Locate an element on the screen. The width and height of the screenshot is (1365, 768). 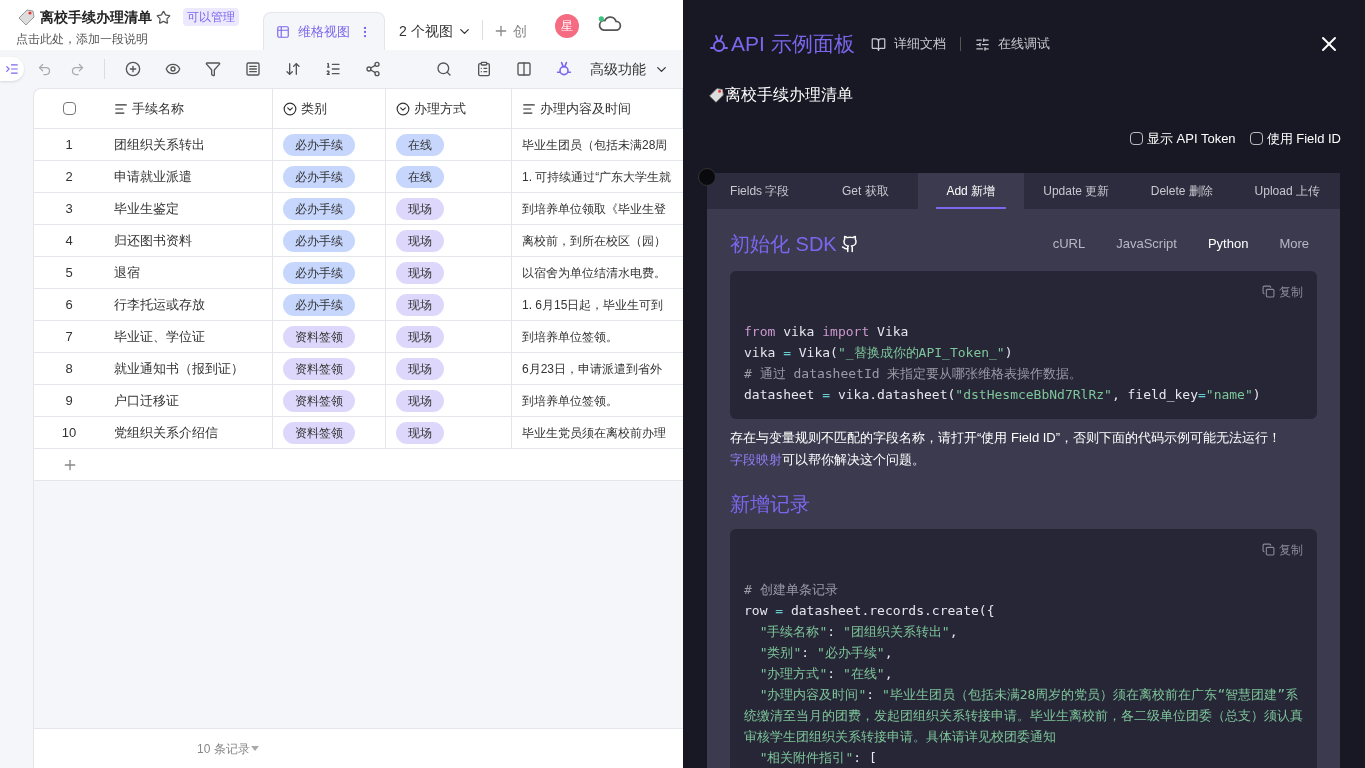
code-line: "办理方式": "在线", is located at coordinates (826, 673).